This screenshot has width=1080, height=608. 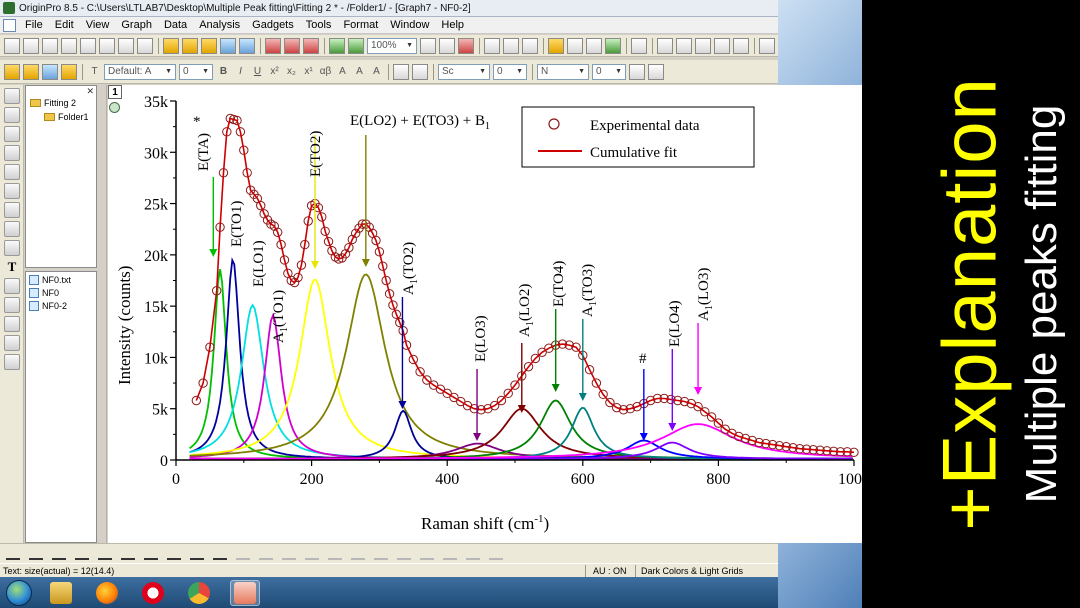 I want to click on layer-tab: 1, so click(x=115, y=92).